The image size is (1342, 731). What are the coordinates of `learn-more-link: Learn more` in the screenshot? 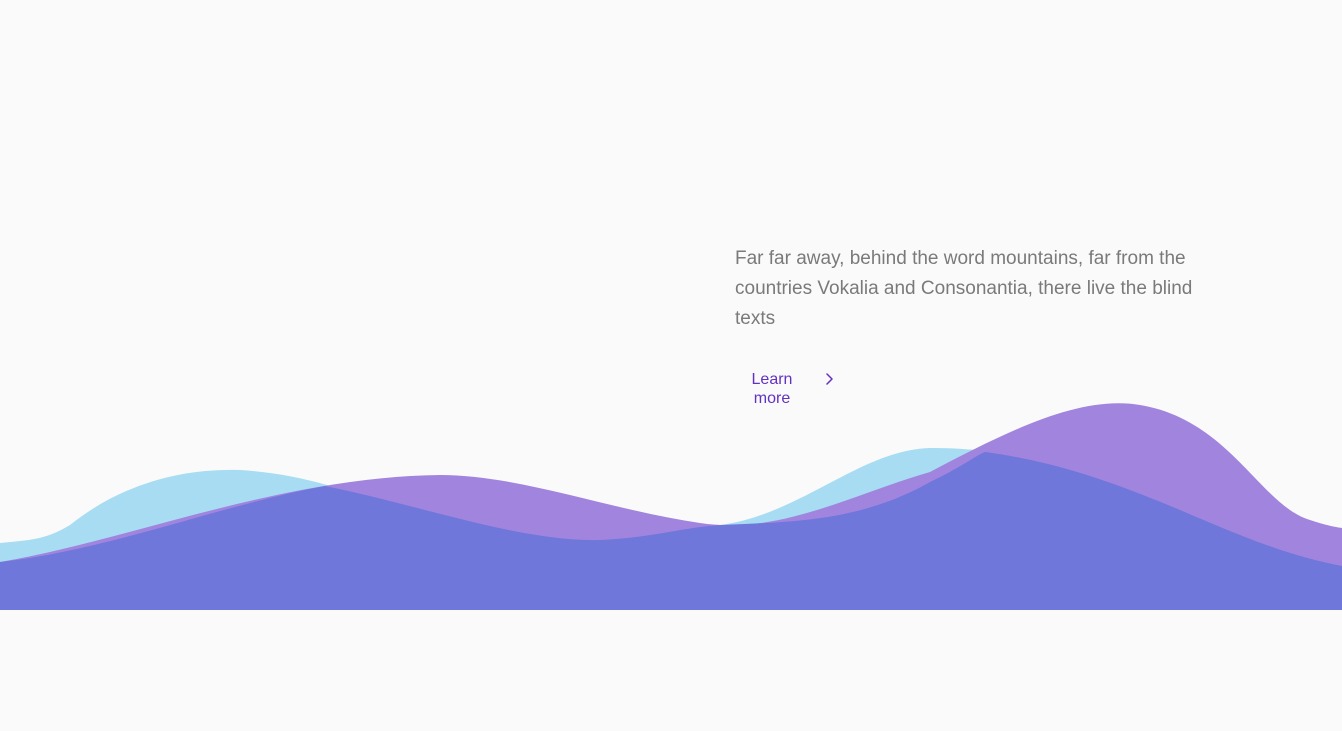 It's located at (790, 389).